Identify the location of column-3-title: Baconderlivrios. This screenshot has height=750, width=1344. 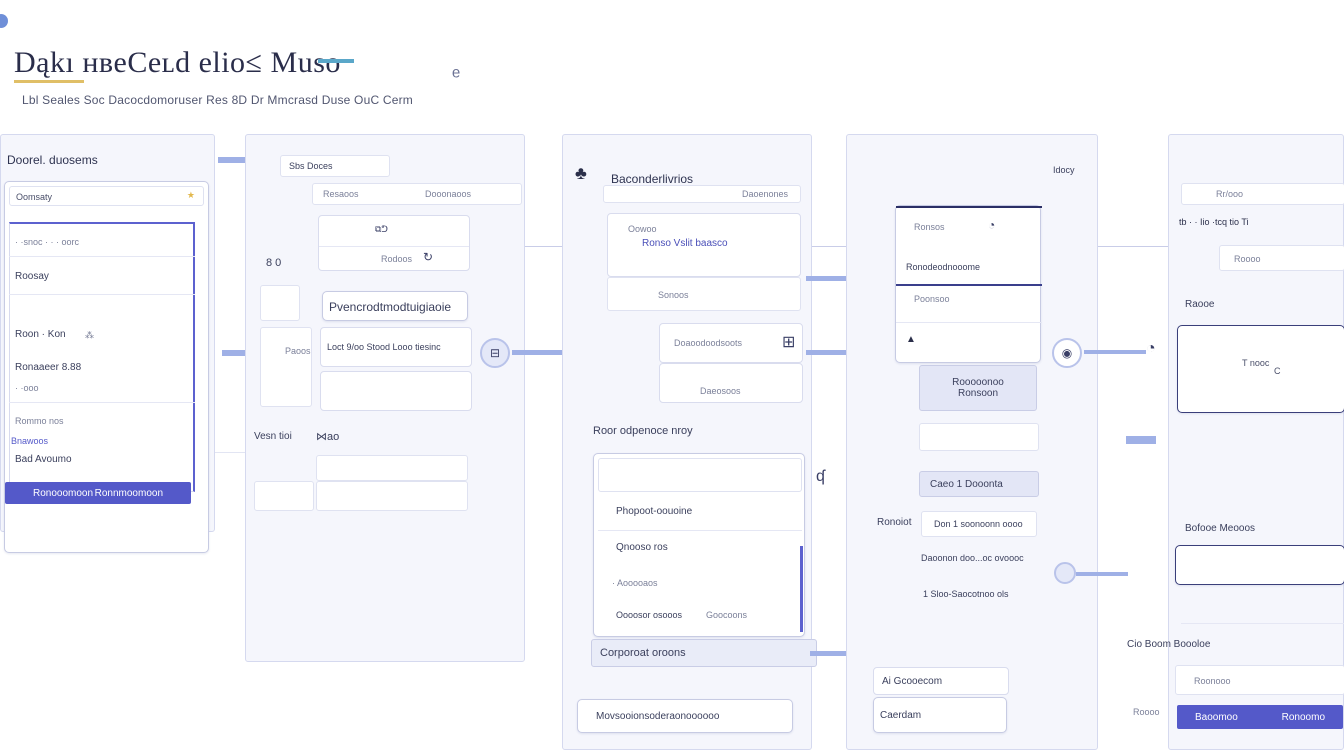
(652, 179).